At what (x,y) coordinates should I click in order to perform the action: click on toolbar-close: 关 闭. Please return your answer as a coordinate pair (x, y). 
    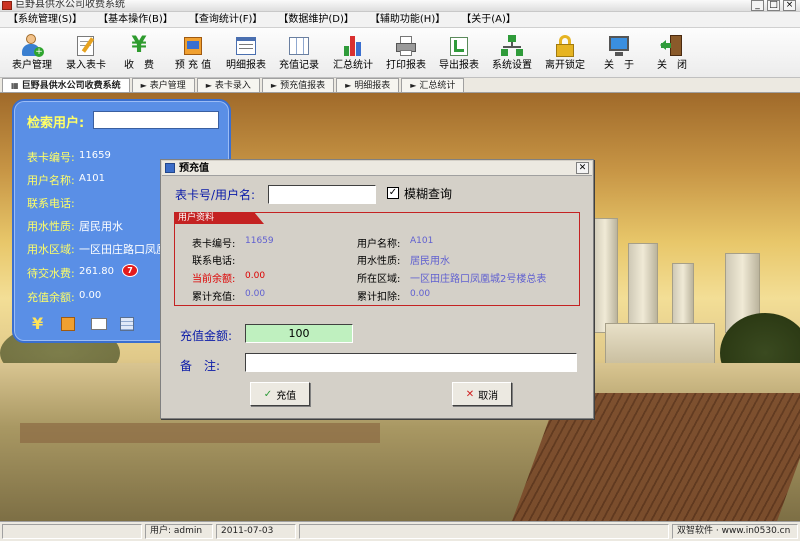
    Looking at the image, I should click on (672, 53).